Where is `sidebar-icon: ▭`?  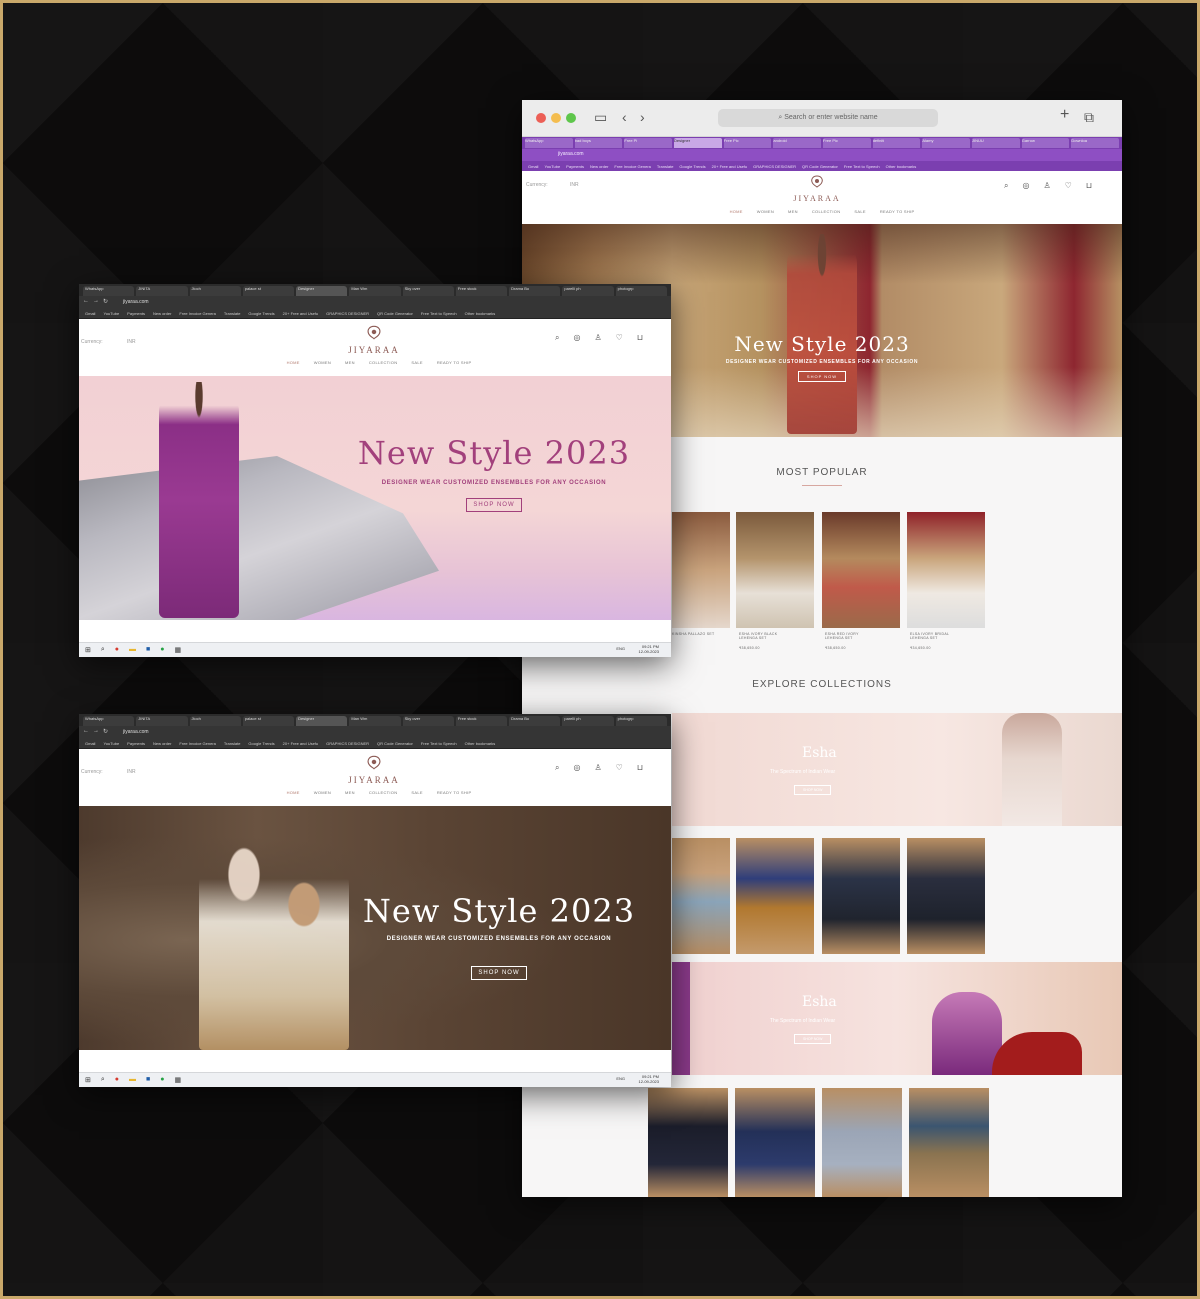 sidebar-icon: ▭ is located at coordinates (600, 117).